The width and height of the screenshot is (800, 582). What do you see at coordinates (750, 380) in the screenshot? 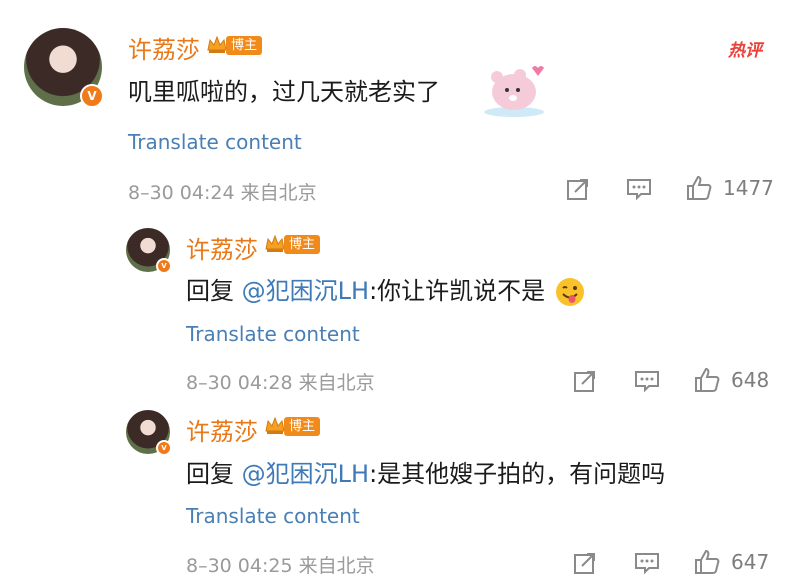
I see `like-count: 648` at bounding box center [750, 380].